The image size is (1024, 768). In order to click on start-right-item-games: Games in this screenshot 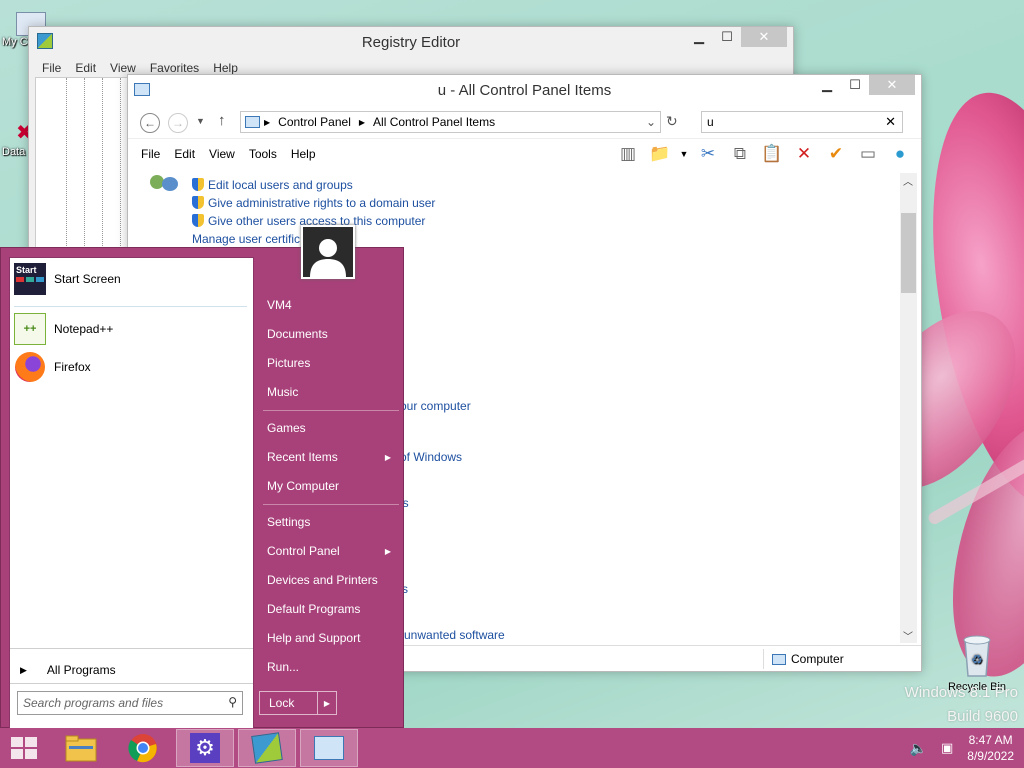, I will do `click(329, 428)`.